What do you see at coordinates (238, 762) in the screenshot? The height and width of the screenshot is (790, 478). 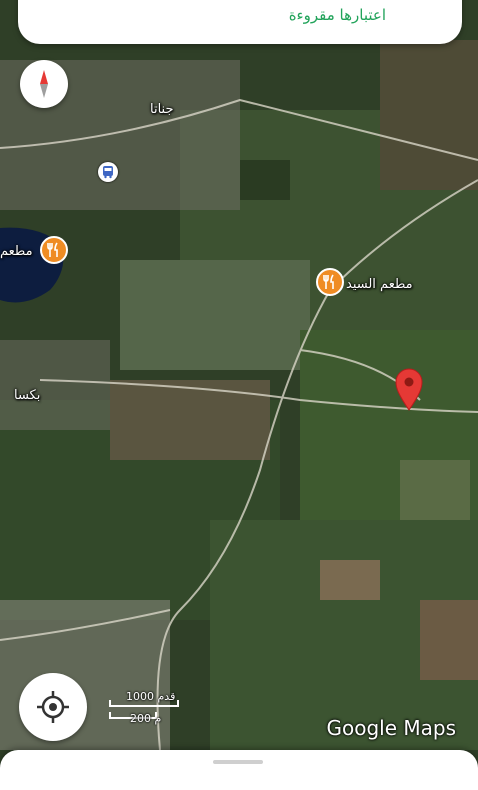 I see `bottom-sheet-handle` at bounding box center [238, 762].